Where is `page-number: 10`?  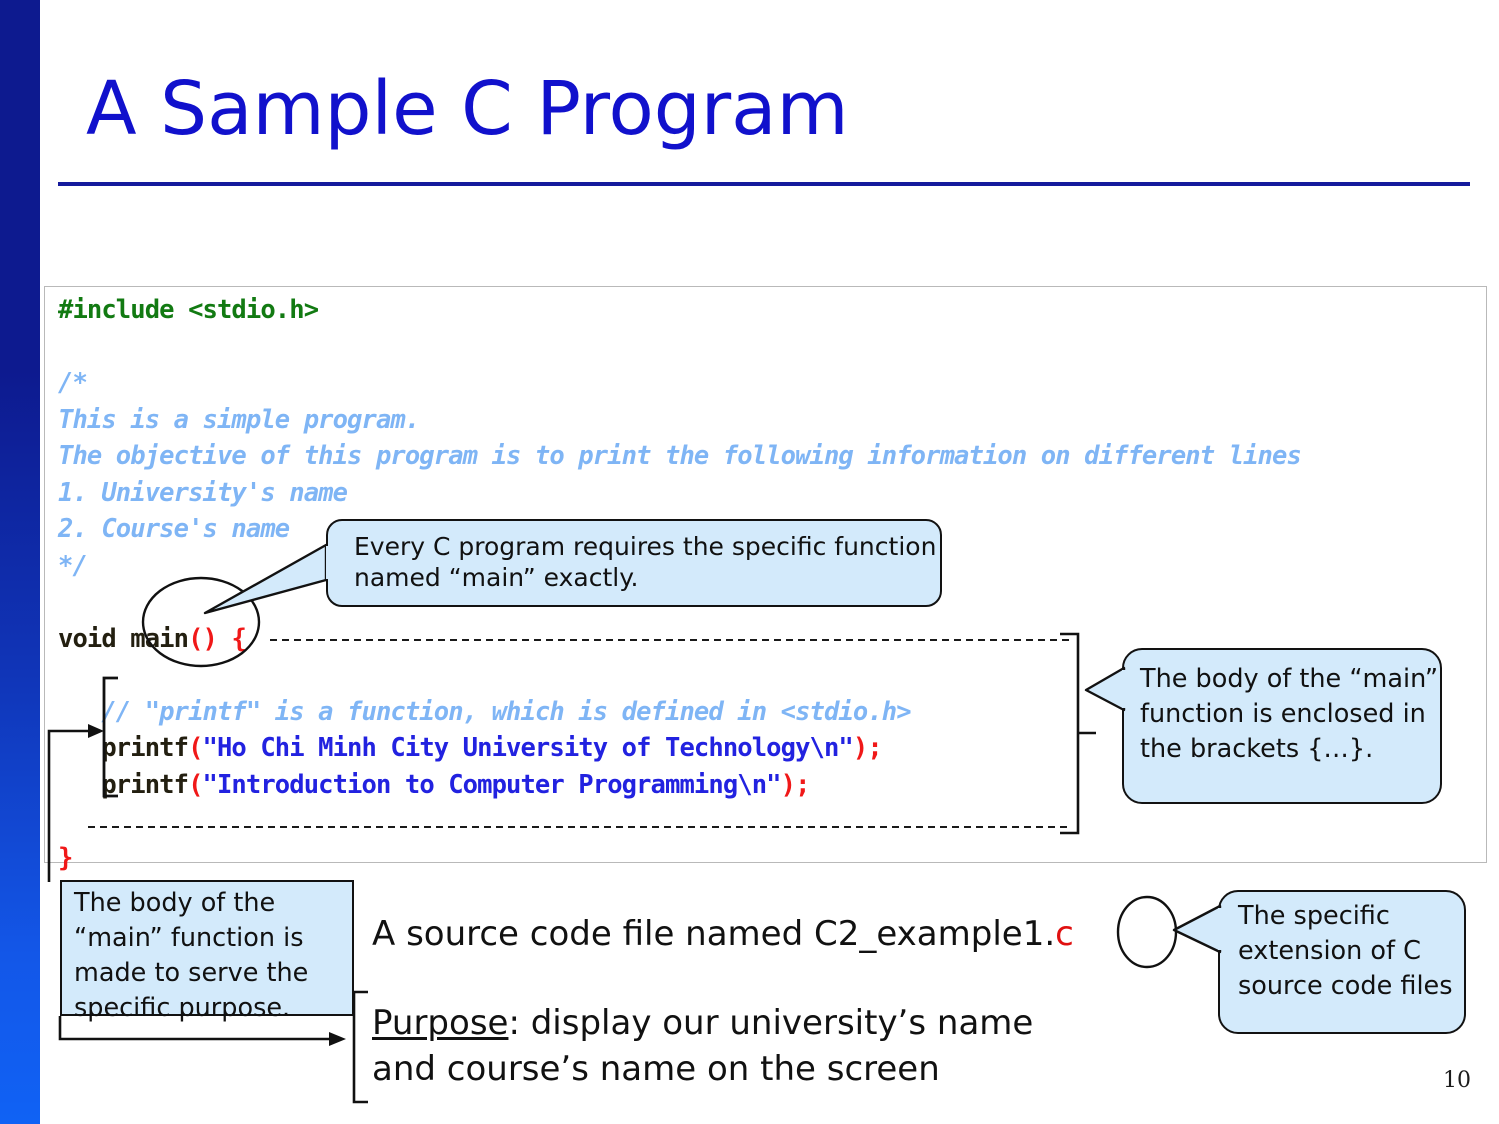
page-number: 10 is located at coordinates (1457, 1080).